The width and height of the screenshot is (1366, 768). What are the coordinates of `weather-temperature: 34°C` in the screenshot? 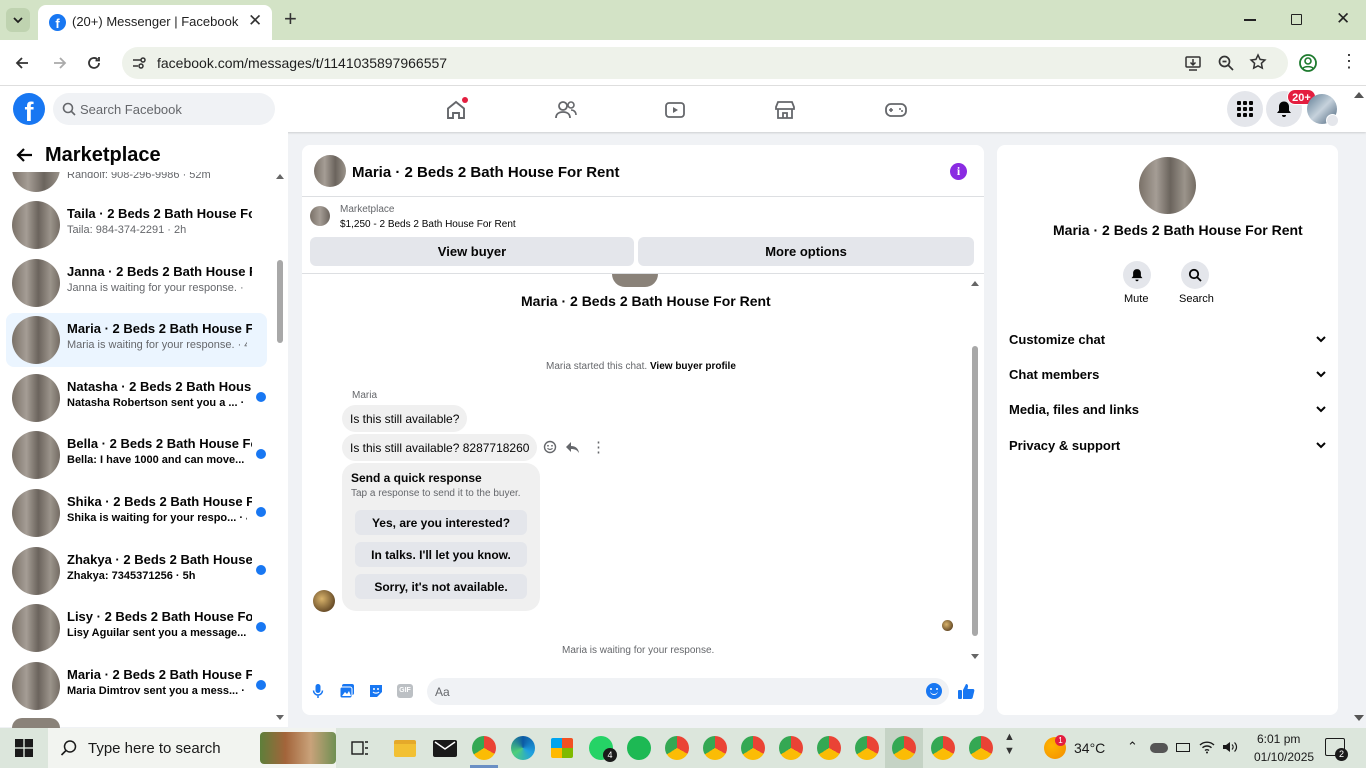 It's located at (1089, 748).